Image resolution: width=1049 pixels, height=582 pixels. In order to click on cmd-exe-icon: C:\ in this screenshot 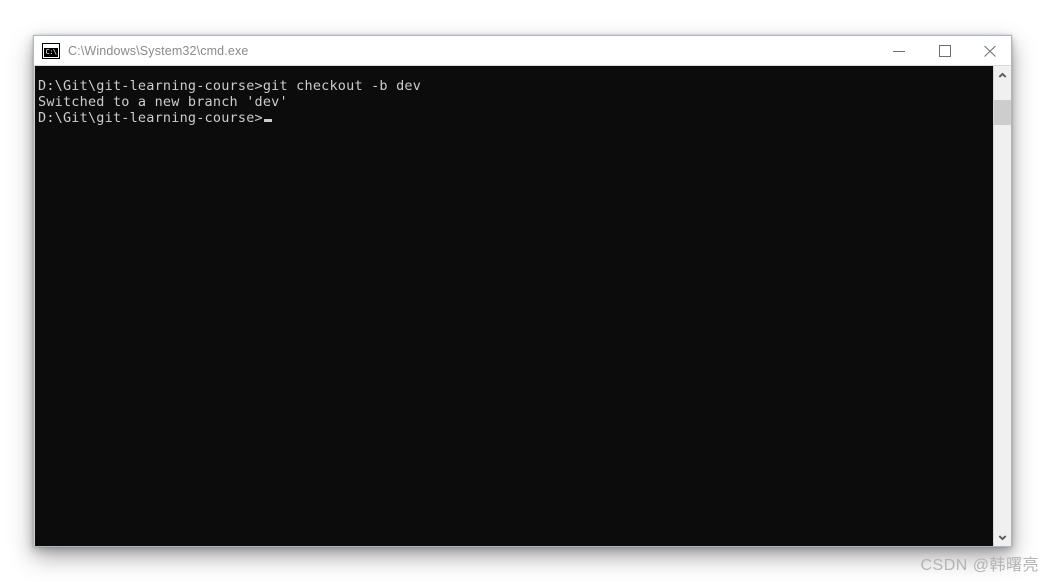, I will do `click(51, 50)`.